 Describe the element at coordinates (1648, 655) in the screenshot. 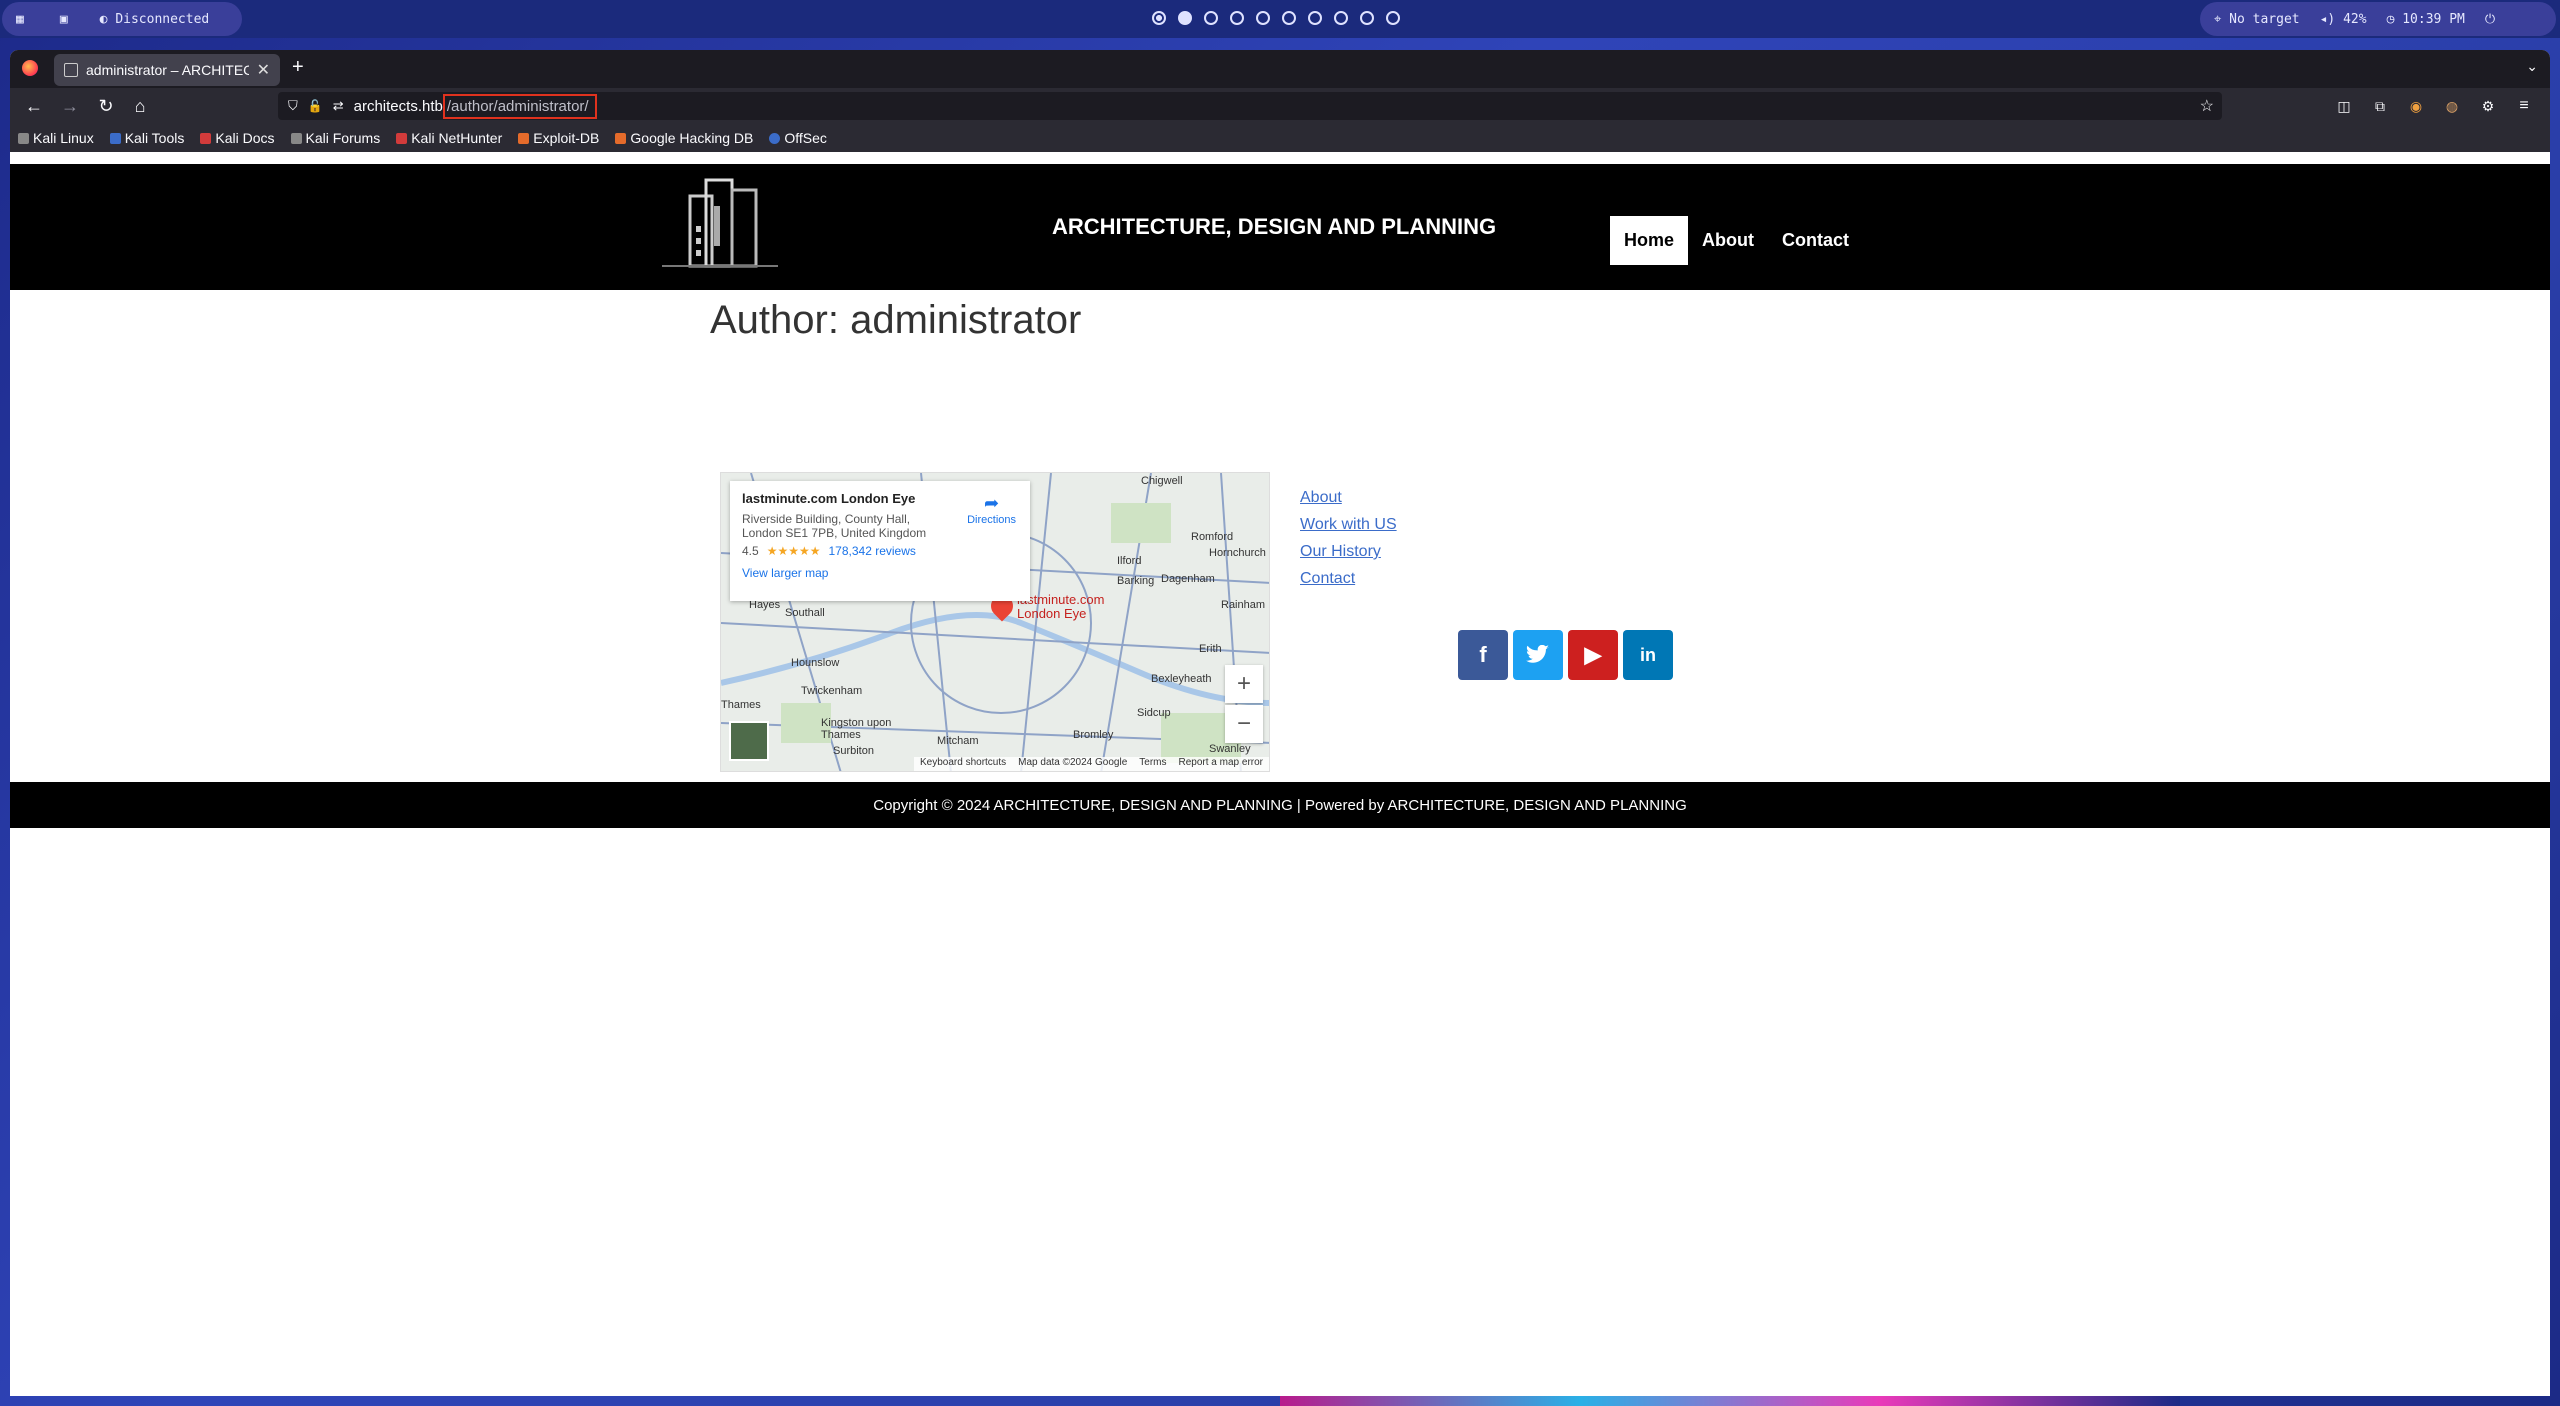

I see `linkedin-icon: in` at that location.